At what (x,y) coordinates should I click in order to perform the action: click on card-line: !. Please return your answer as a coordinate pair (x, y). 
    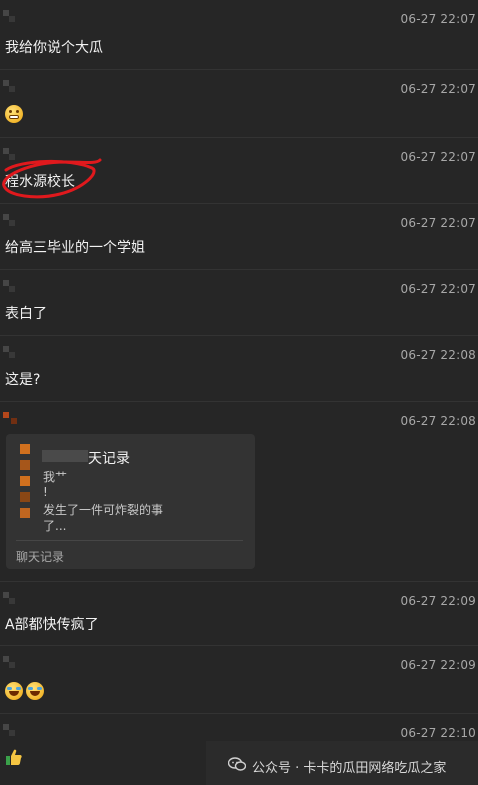
    Looking at the image, I should click on (45, 492).